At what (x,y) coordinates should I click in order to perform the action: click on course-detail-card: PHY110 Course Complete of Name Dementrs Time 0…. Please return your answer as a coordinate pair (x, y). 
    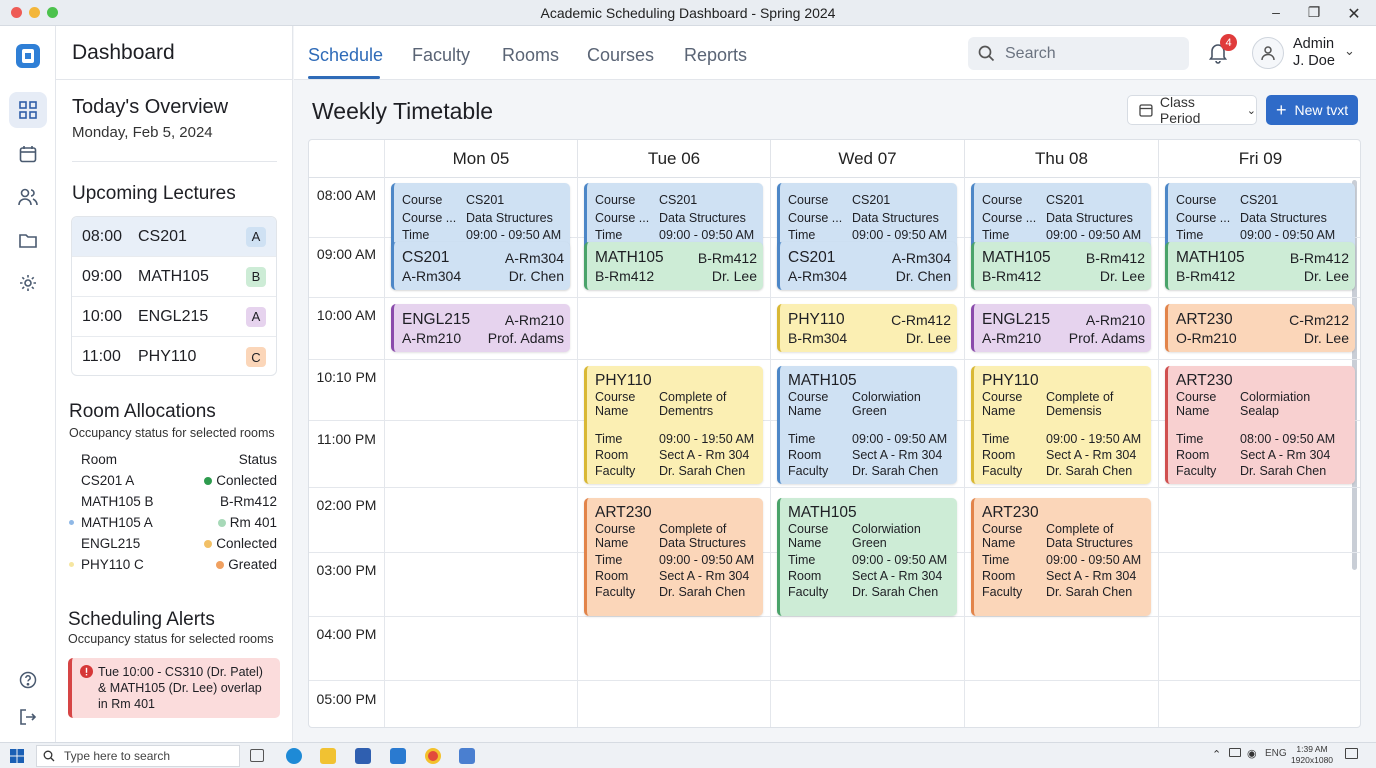
    Looking at the image, I should click on (673, 425).